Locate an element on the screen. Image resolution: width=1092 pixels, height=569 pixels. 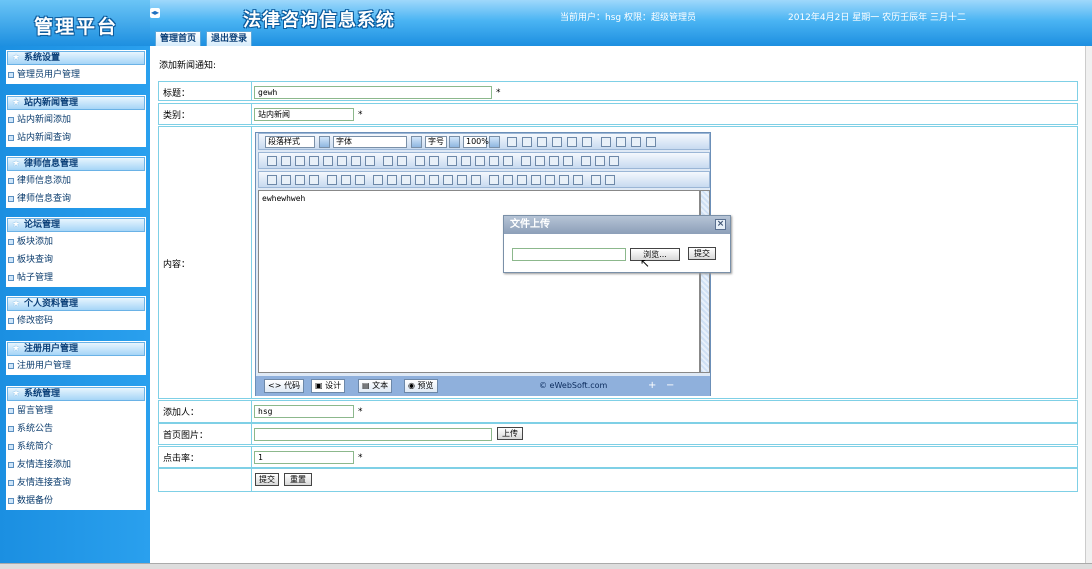
sidebar-item-messages: 留言管理 is located at coordinates (76, 411).